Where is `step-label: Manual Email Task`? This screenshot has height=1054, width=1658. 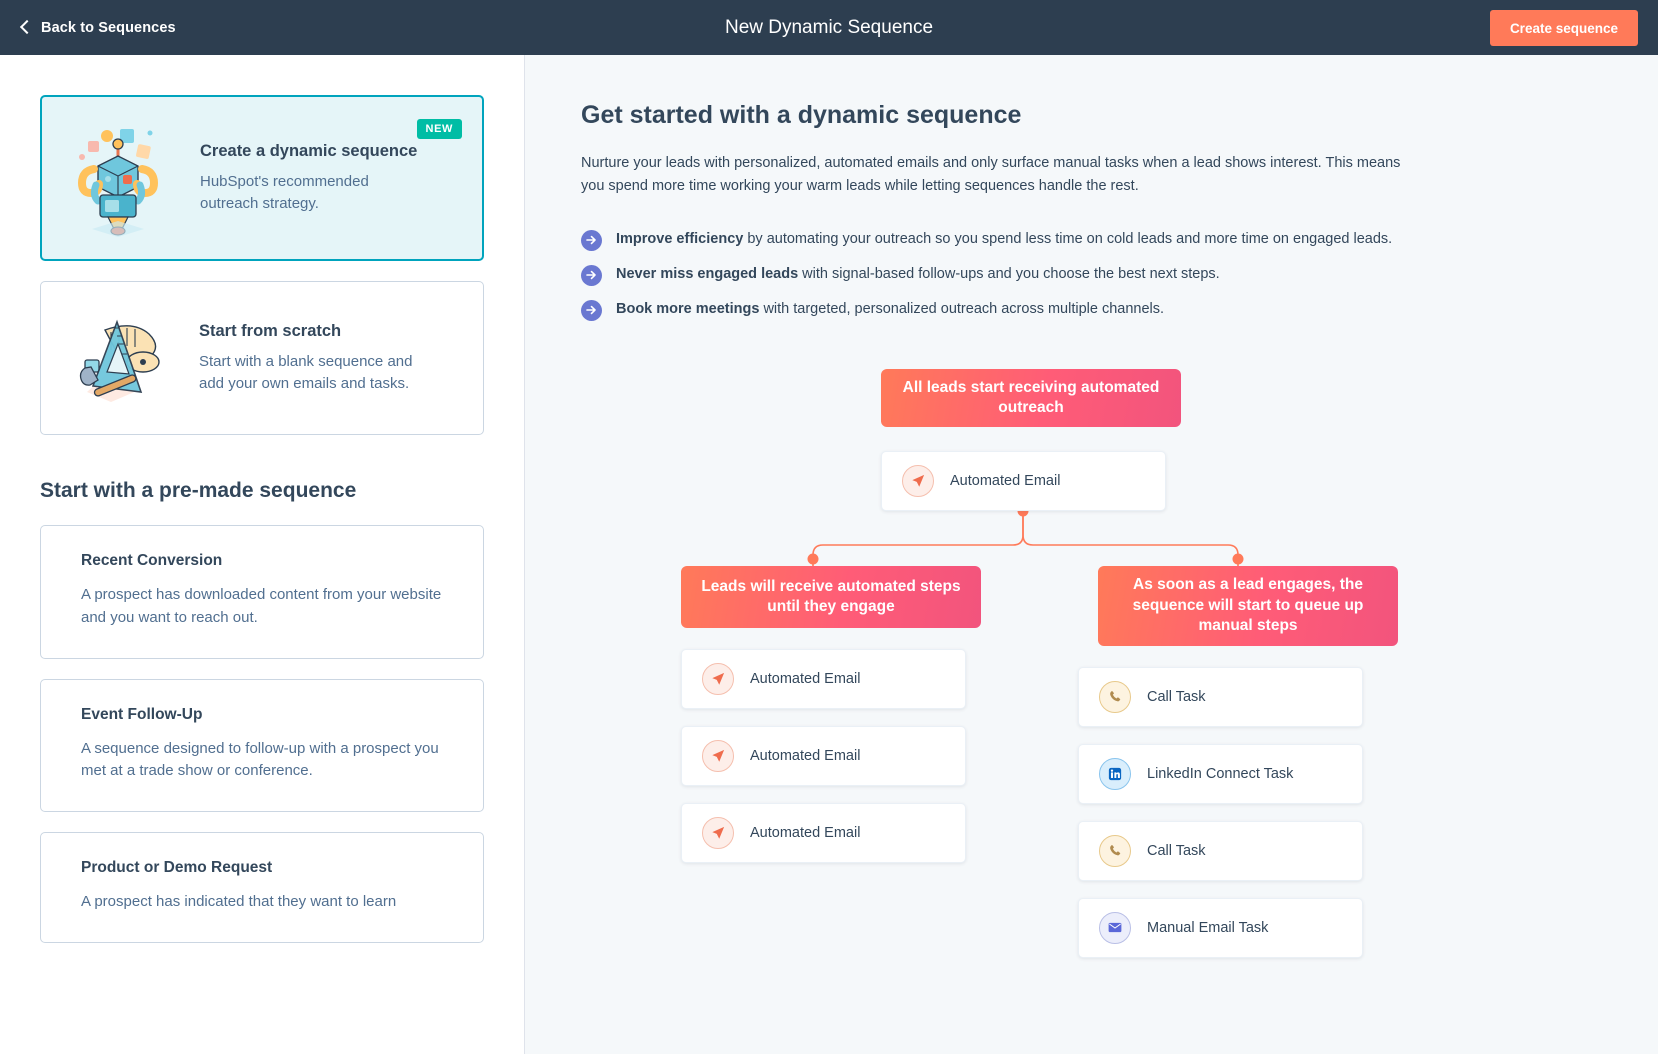
step-label: Manual Email Task is located at coordinates (1208, 927).